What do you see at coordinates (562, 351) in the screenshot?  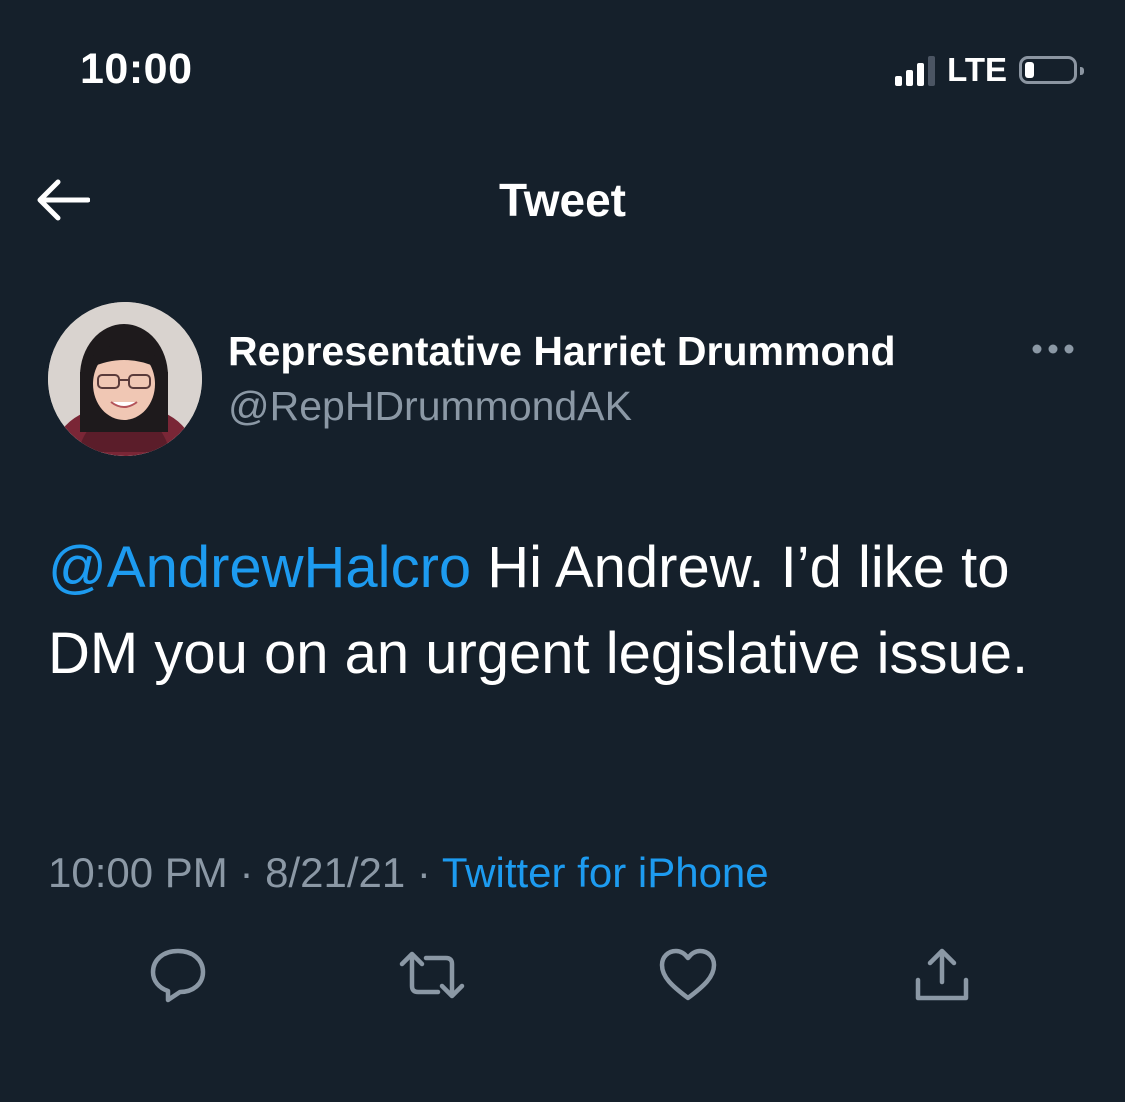 I see `author-name: Representative Harriet Drummond` at bounding box center [562, 351].